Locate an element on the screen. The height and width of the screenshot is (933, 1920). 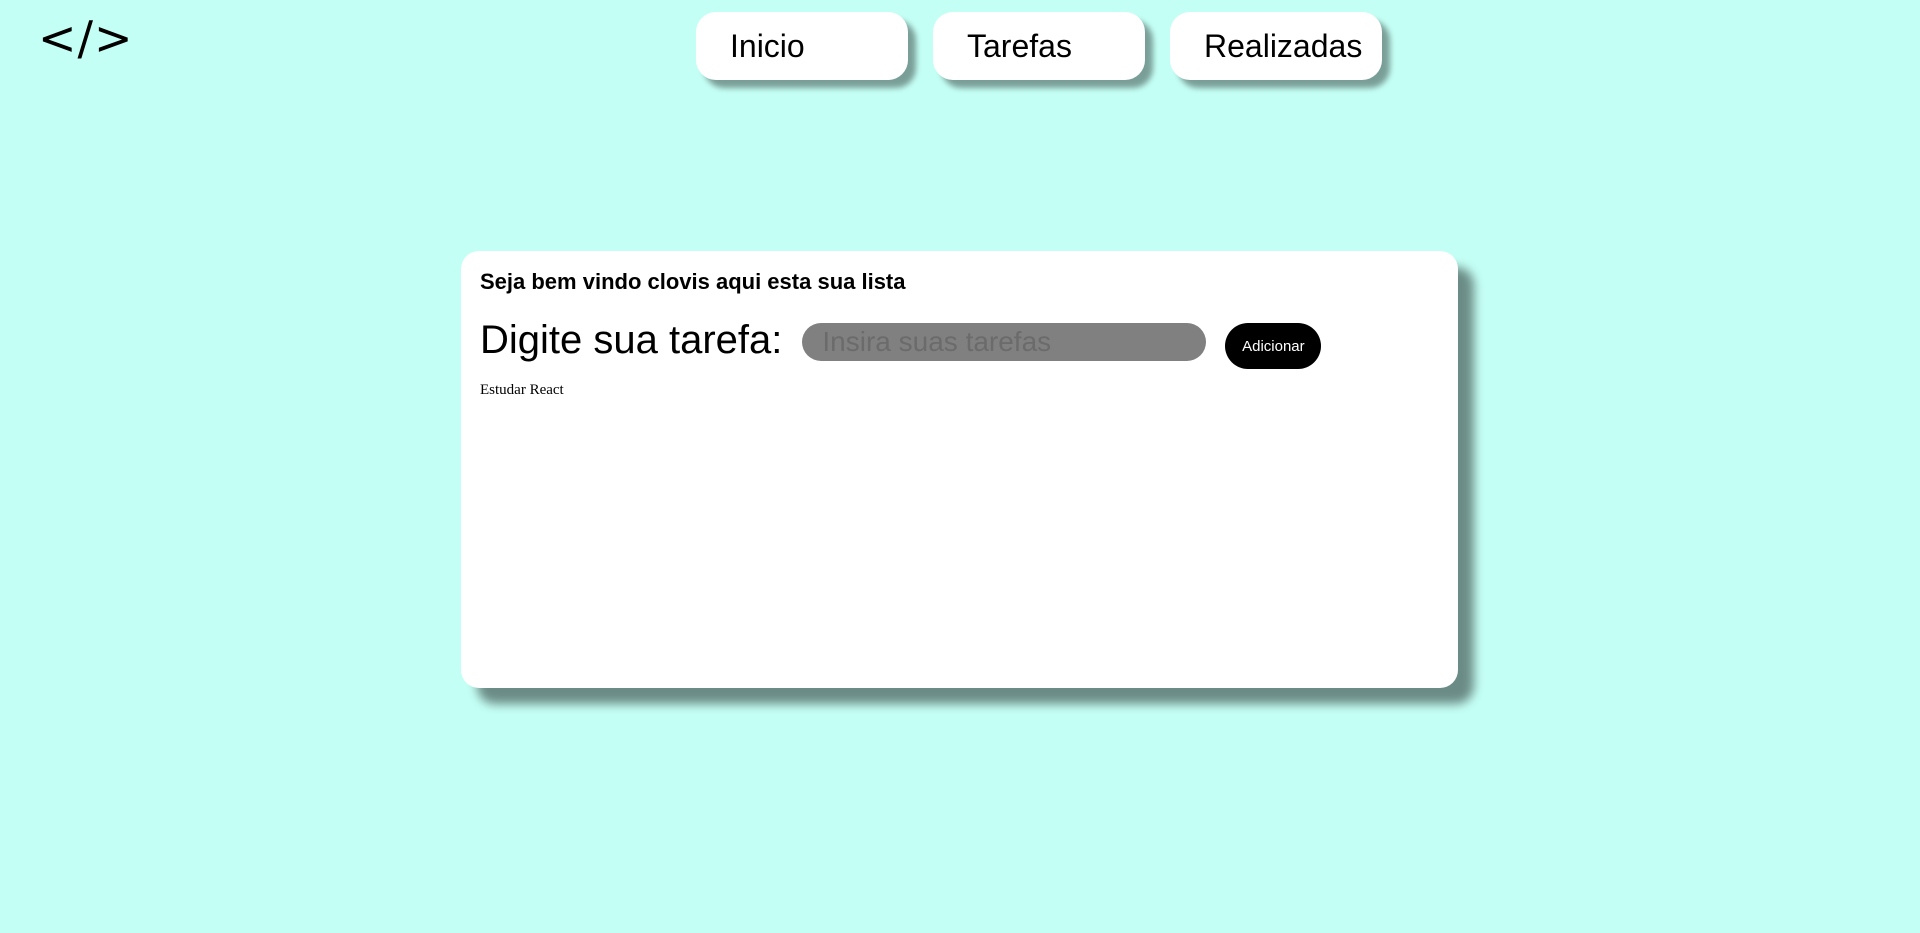
nav-button-tarefas: Tarefas is located at coordinates (1039, 46).